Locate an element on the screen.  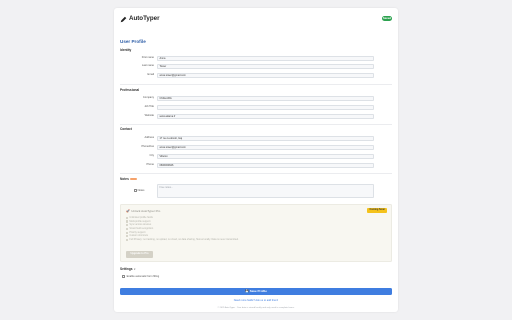
field-label: City is located at coordinates (151, 155).